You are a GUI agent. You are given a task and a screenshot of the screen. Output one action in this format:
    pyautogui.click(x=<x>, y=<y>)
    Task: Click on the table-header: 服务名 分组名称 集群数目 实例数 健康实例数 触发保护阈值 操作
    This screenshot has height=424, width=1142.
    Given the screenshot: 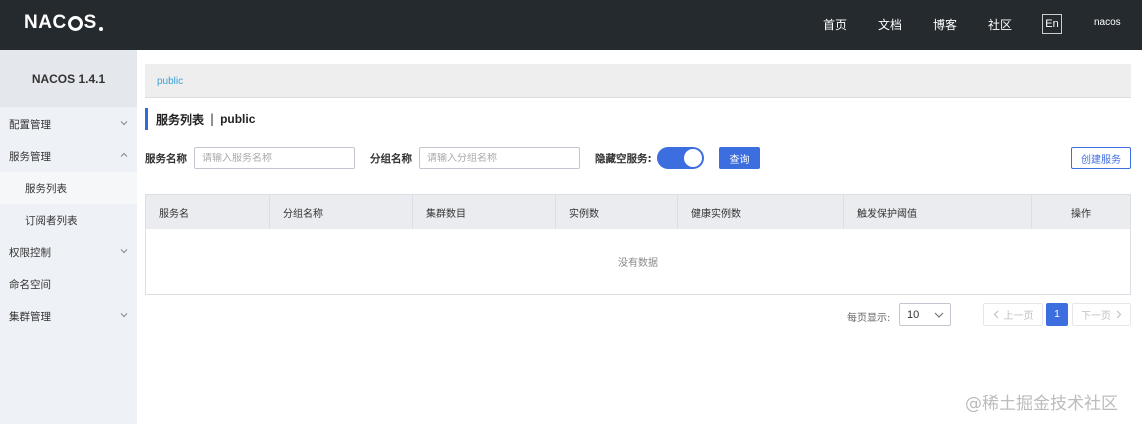 What is the action you would take?
    pyautogui.click(x=638, y=212)
    